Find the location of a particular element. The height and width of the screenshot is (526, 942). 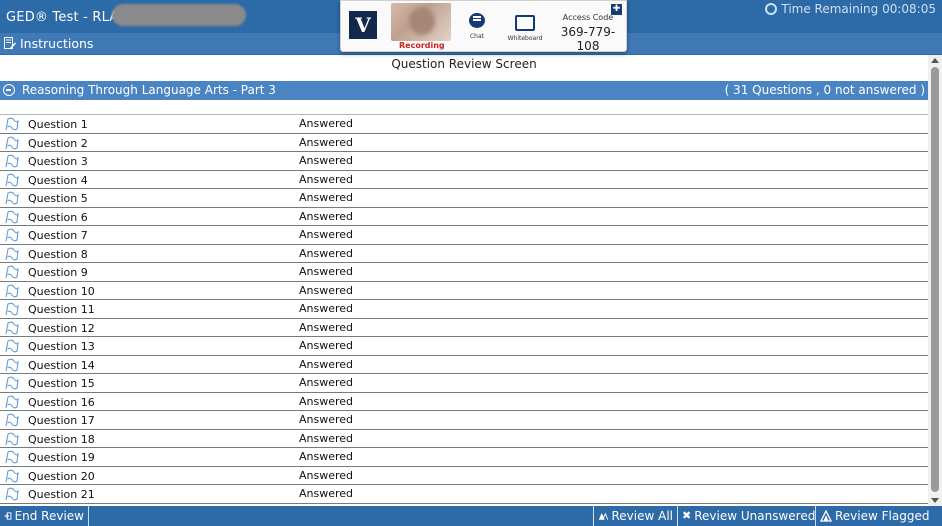

section-summary: ( 31 Questions , 0 not answered ) is located at coordinates (824, 90).